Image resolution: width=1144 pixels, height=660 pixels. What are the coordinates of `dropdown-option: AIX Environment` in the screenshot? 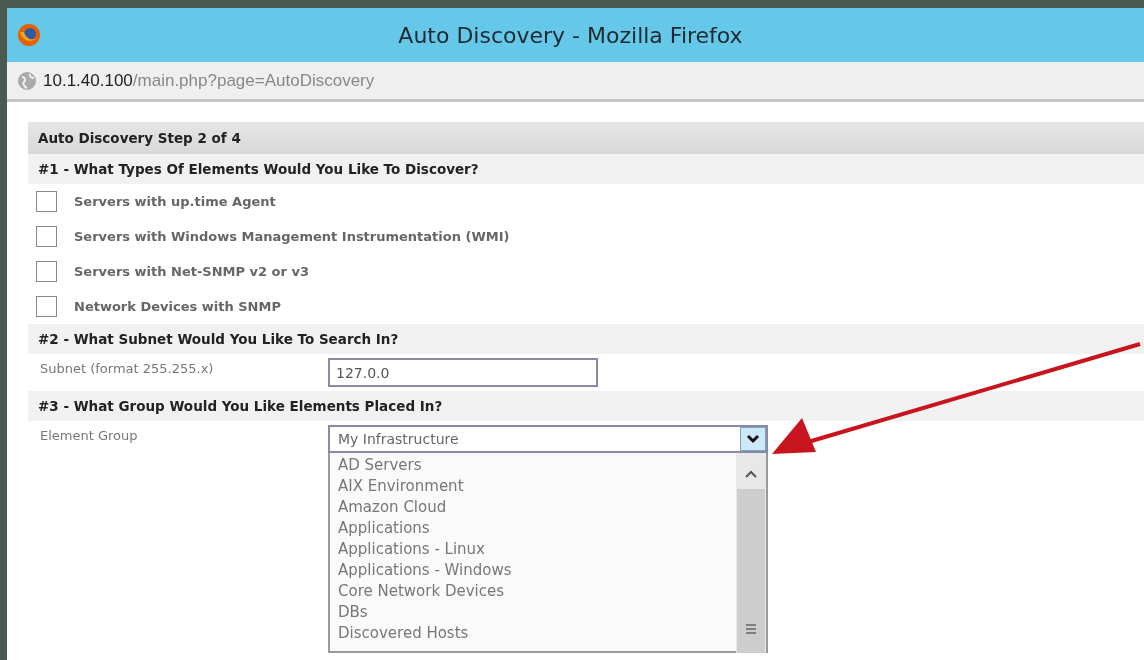 It's located at (533, 486).